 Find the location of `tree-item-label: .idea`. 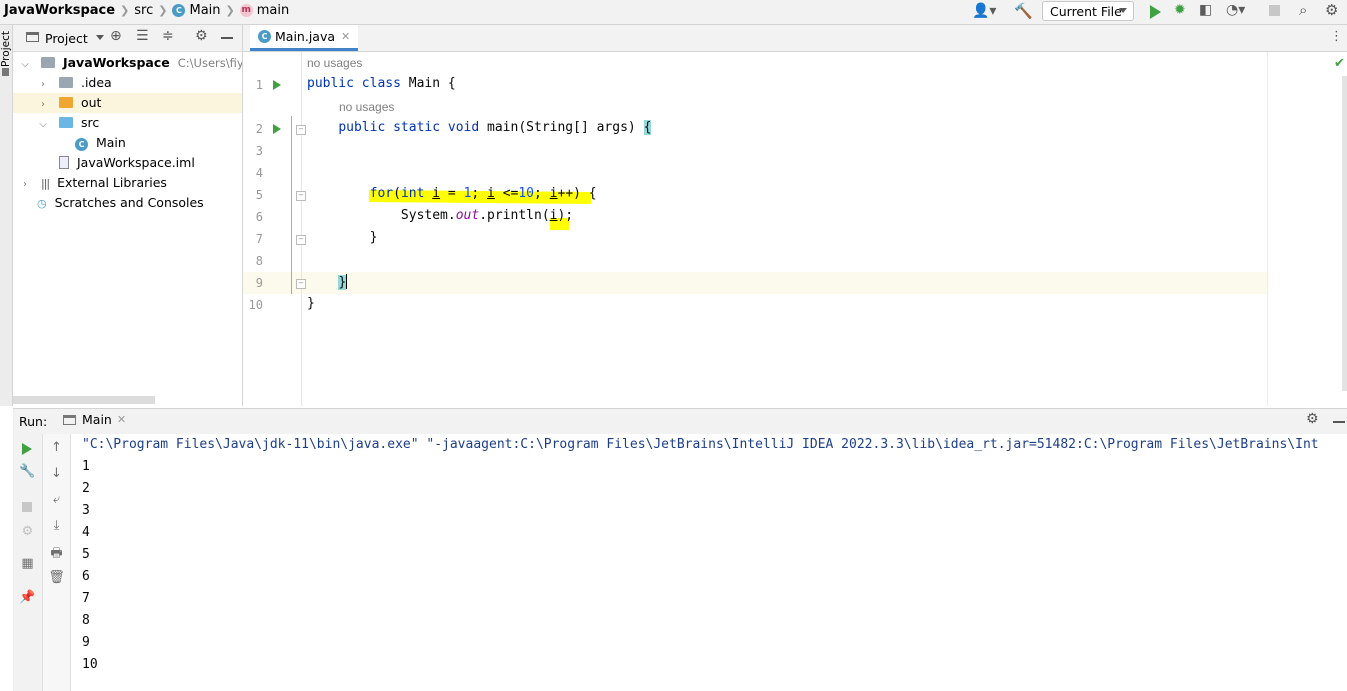

tree-item-label: .idea is located at coordinates (96, 82).